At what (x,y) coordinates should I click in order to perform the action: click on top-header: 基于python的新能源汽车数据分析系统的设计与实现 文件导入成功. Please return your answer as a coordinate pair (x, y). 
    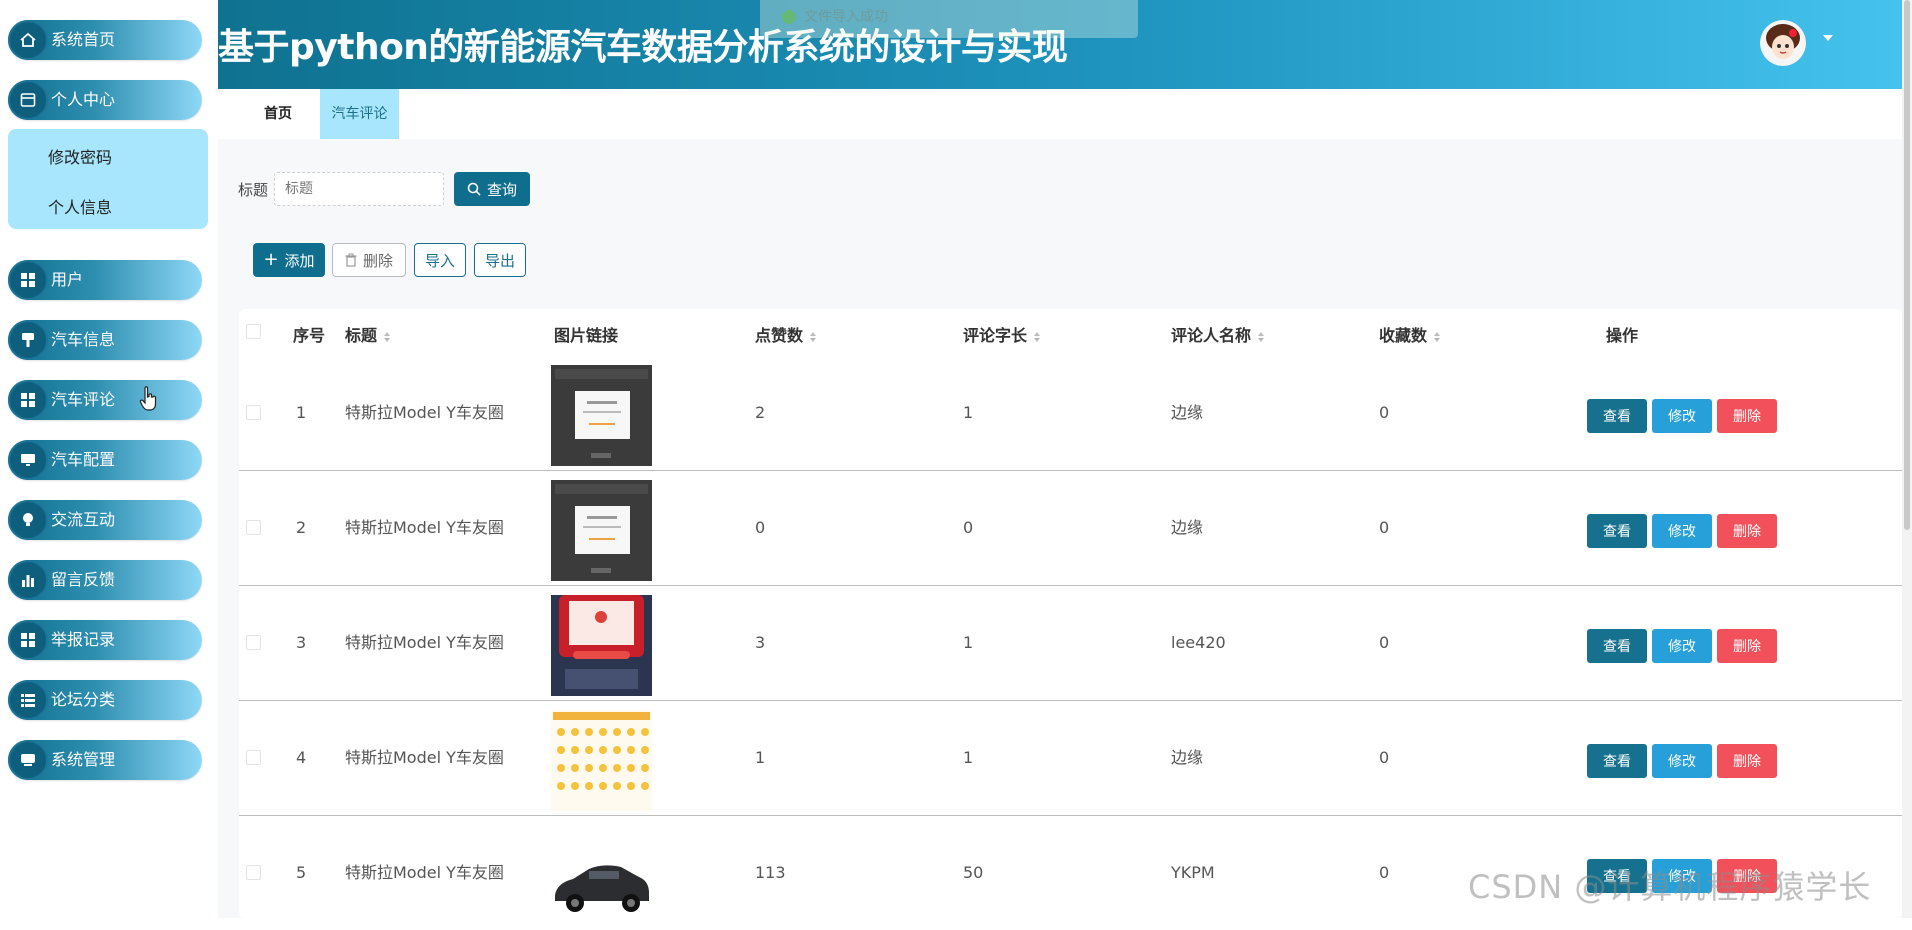
    Looking at the image, I should click on (1060, 44).